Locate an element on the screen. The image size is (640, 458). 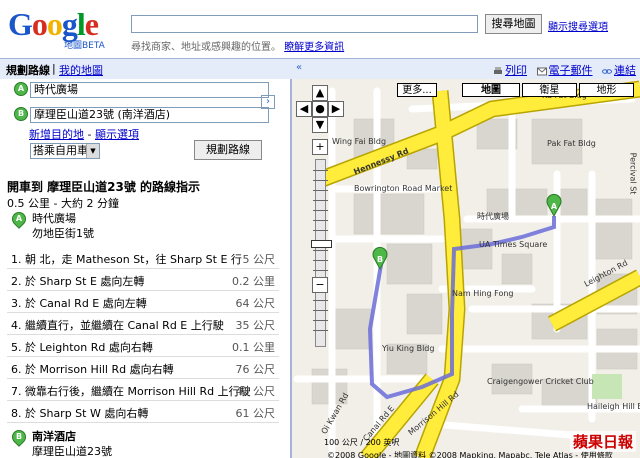
zoom-in-button: + is located at coordinates (320, 147).